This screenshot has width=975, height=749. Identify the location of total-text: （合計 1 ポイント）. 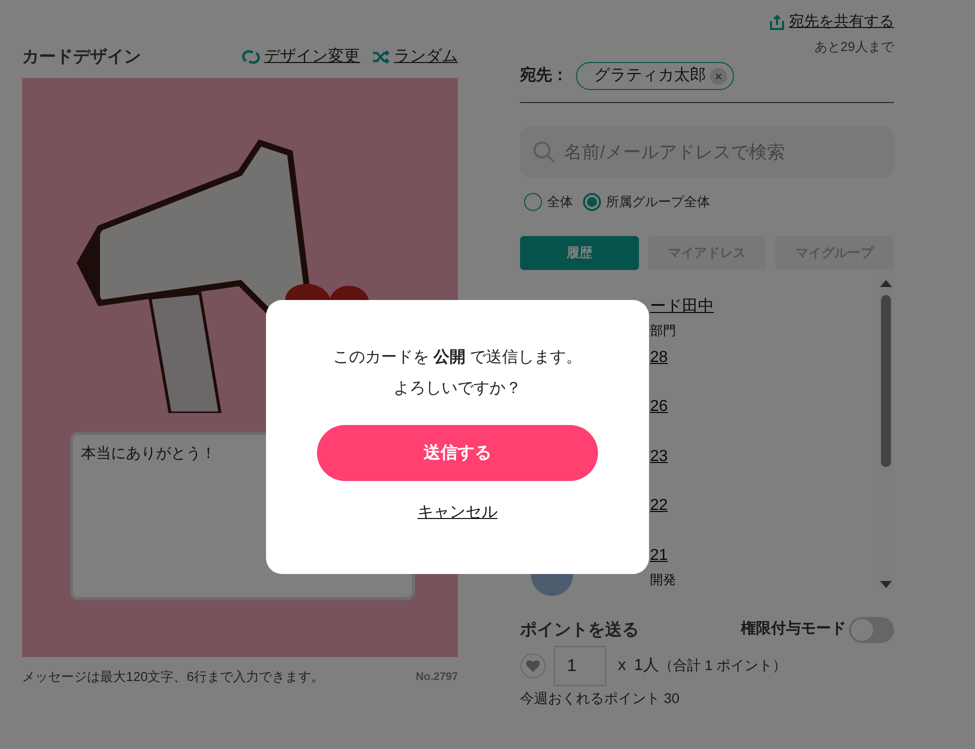
(722, 665).